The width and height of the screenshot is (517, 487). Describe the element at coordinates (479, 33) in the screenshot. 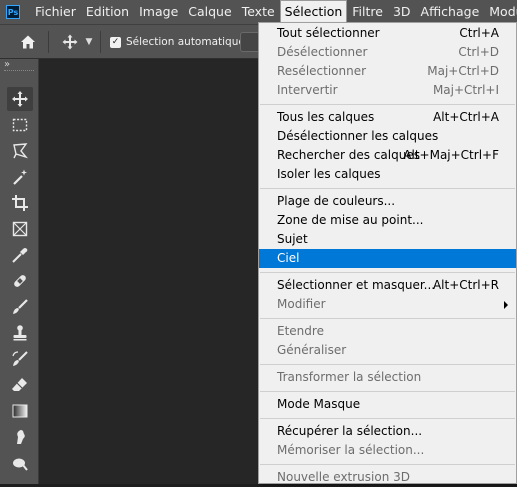

I see `menu-item-shortcut: Ctrl+A` at that location.